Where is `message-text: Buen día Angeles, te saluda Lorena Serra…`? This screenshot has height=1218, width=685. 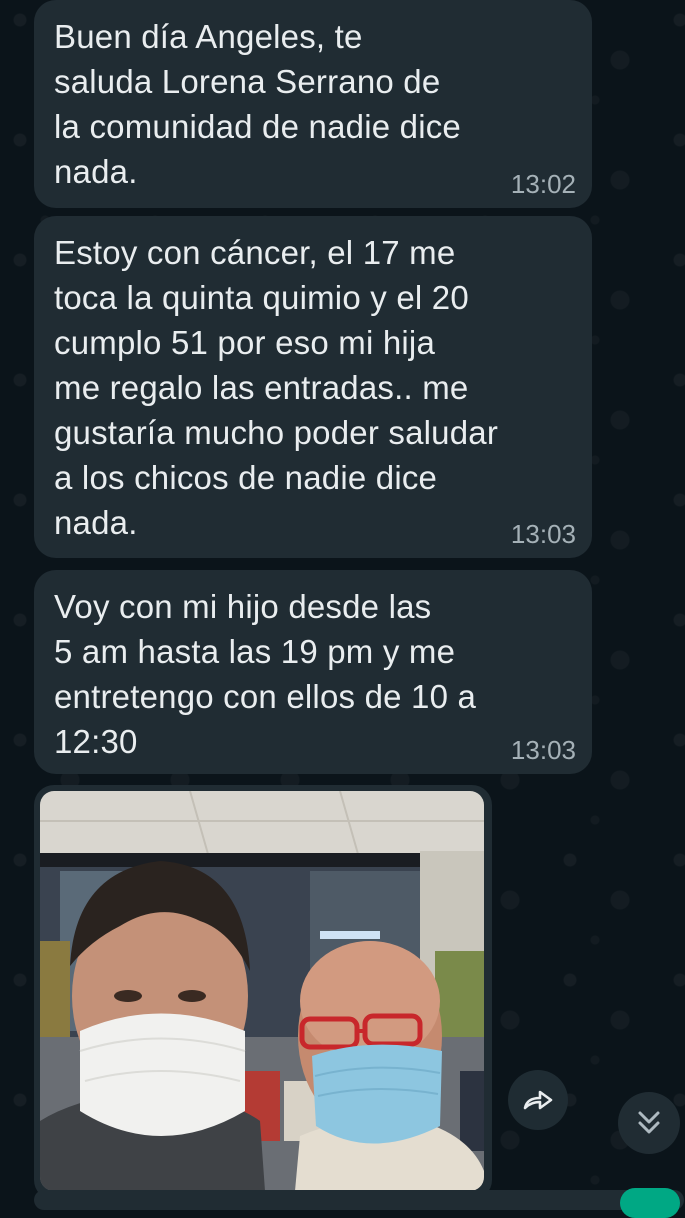 message-text: Buen día Angeles, te saluda Lorena Serra… is located at coordinates (257, 104).